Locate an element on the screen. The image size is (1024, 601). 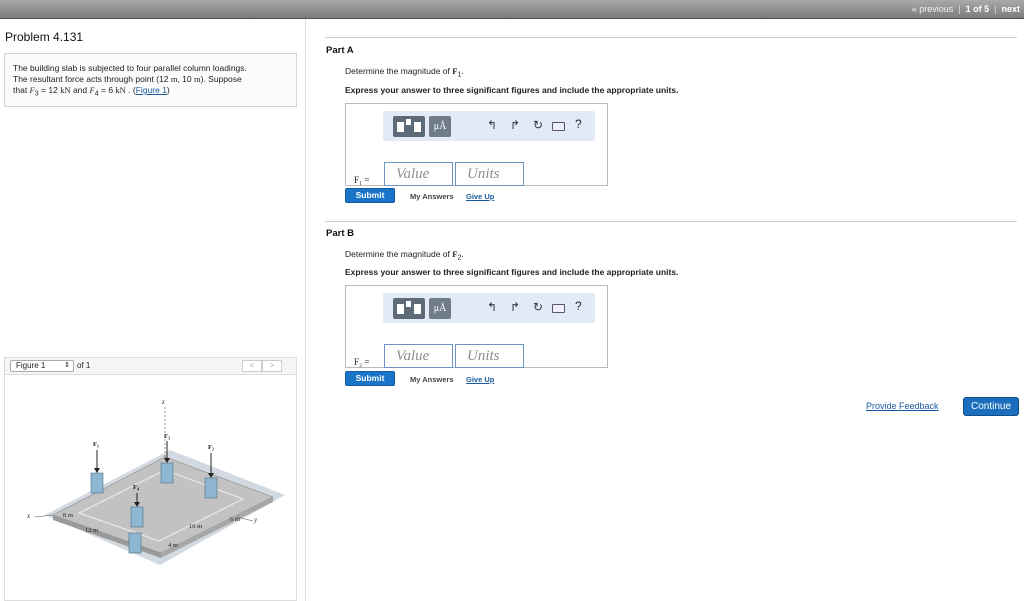
building-slab-diagram: z x y F₁ F₃ F₂ F₄ 8 m 12 m 16 m 6 m 4 m is located at coordinates (155, 481).